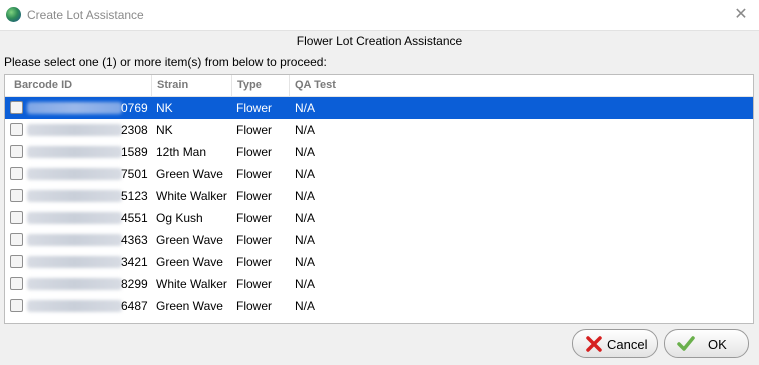  Describe the element at coordinates (379, 130) in the screenshot. I see `table-row: 2308 NK Flower N/A` at that location.